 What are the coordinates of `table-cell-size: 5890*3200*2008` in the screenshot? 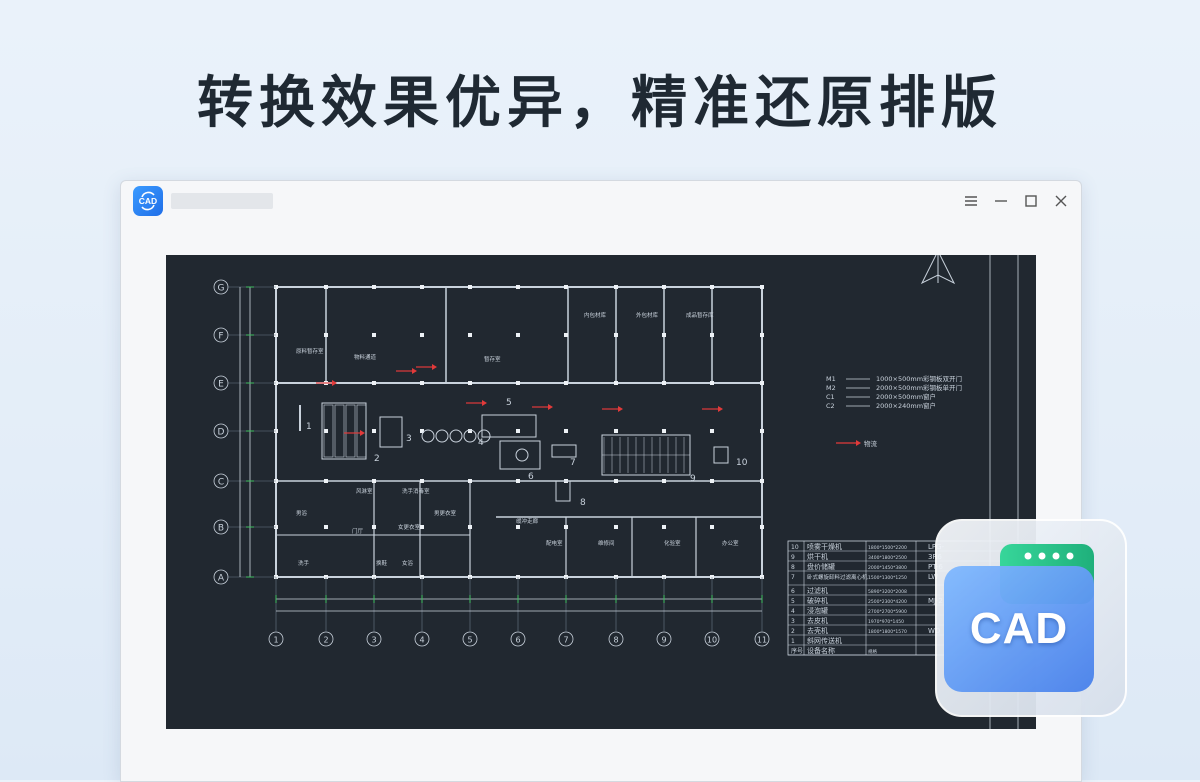 It's located at (887, 592).